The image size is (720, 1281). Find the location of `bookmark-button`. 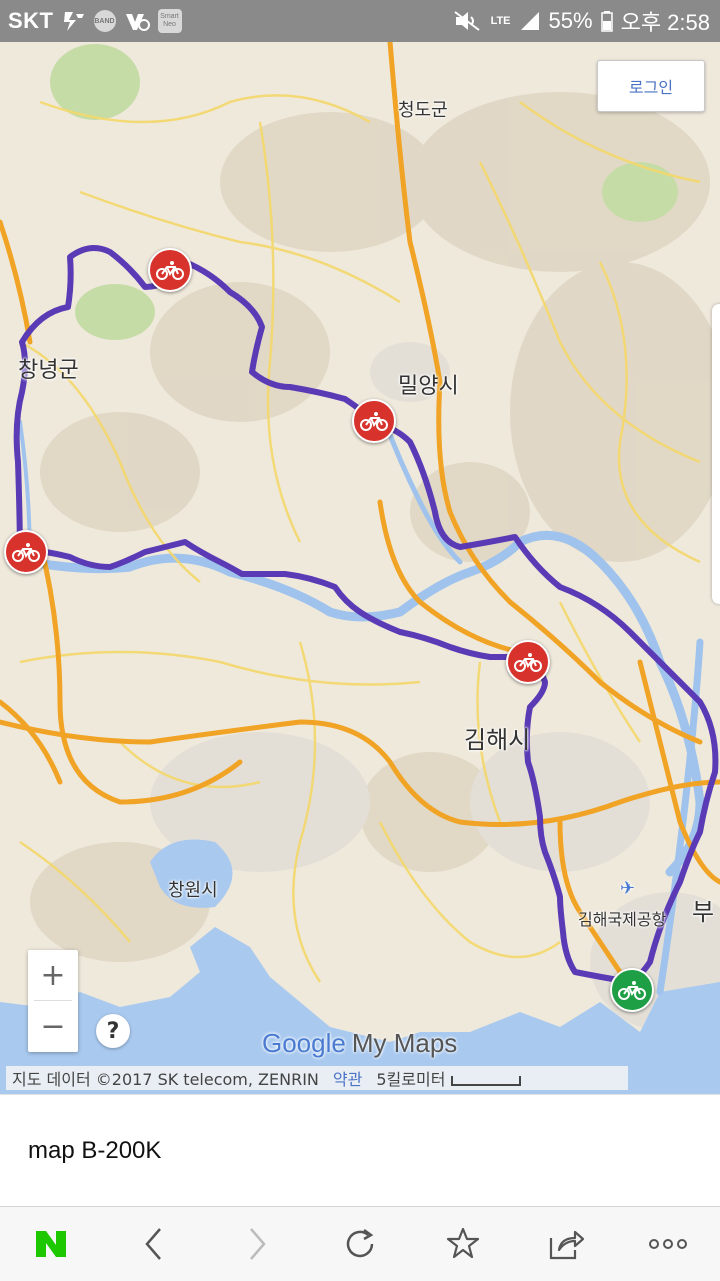

bookmark-button is located at coordinates (463, 1244).